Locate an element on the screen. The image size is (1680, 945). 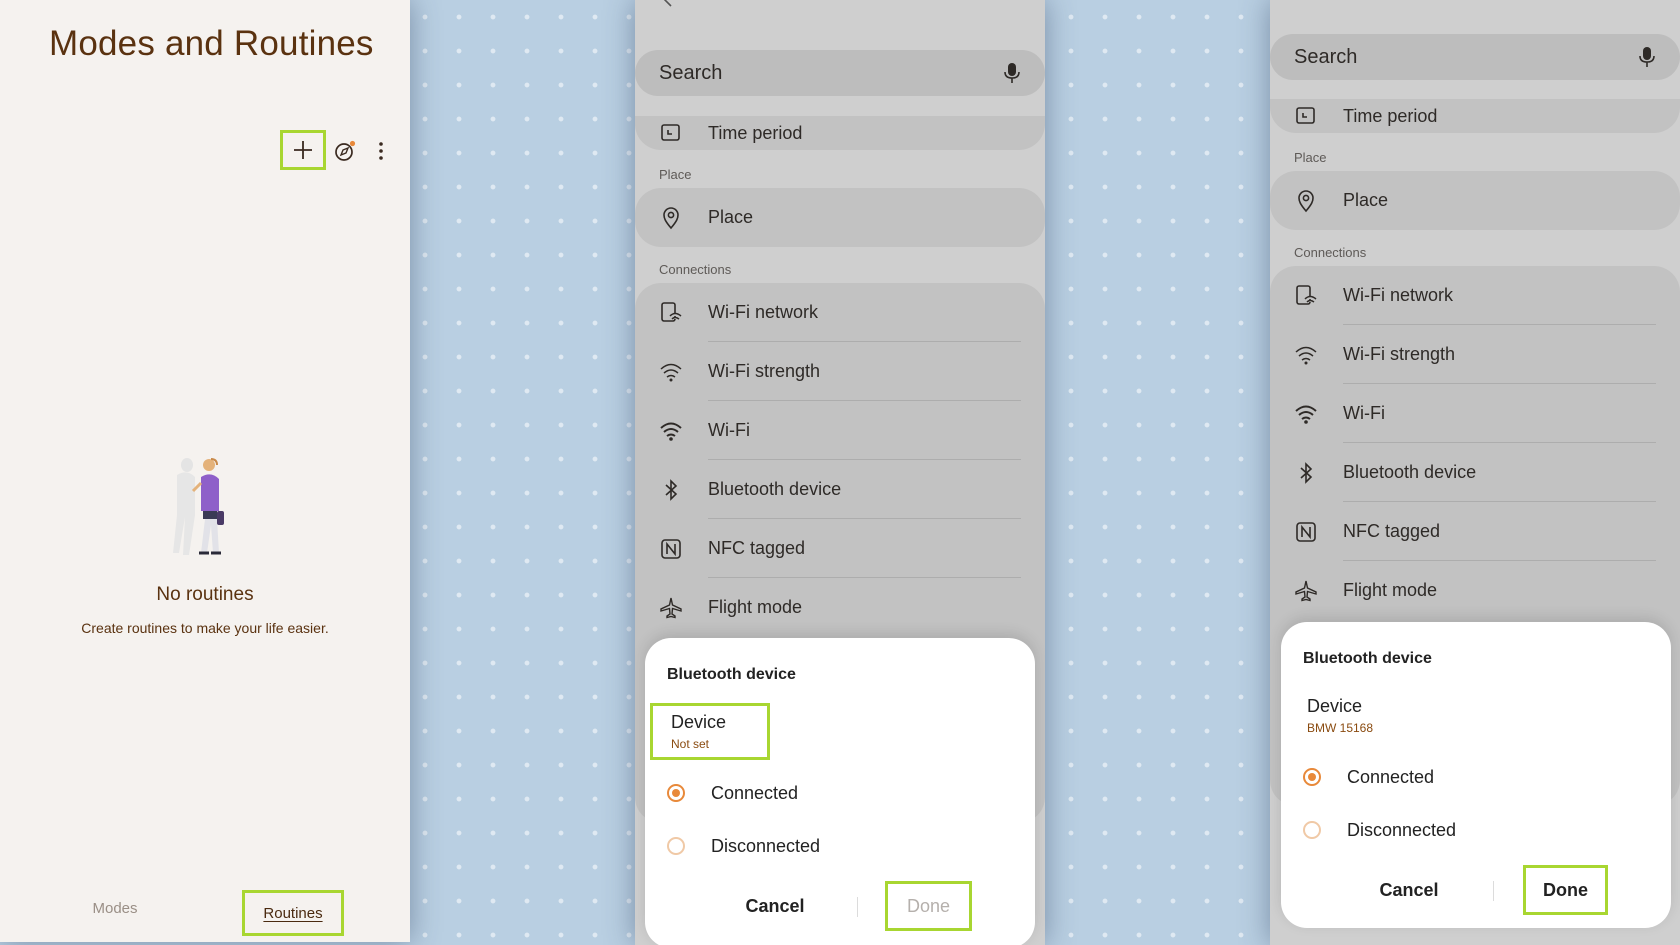
empty-state-illustration is located at coordinates (198, 506).